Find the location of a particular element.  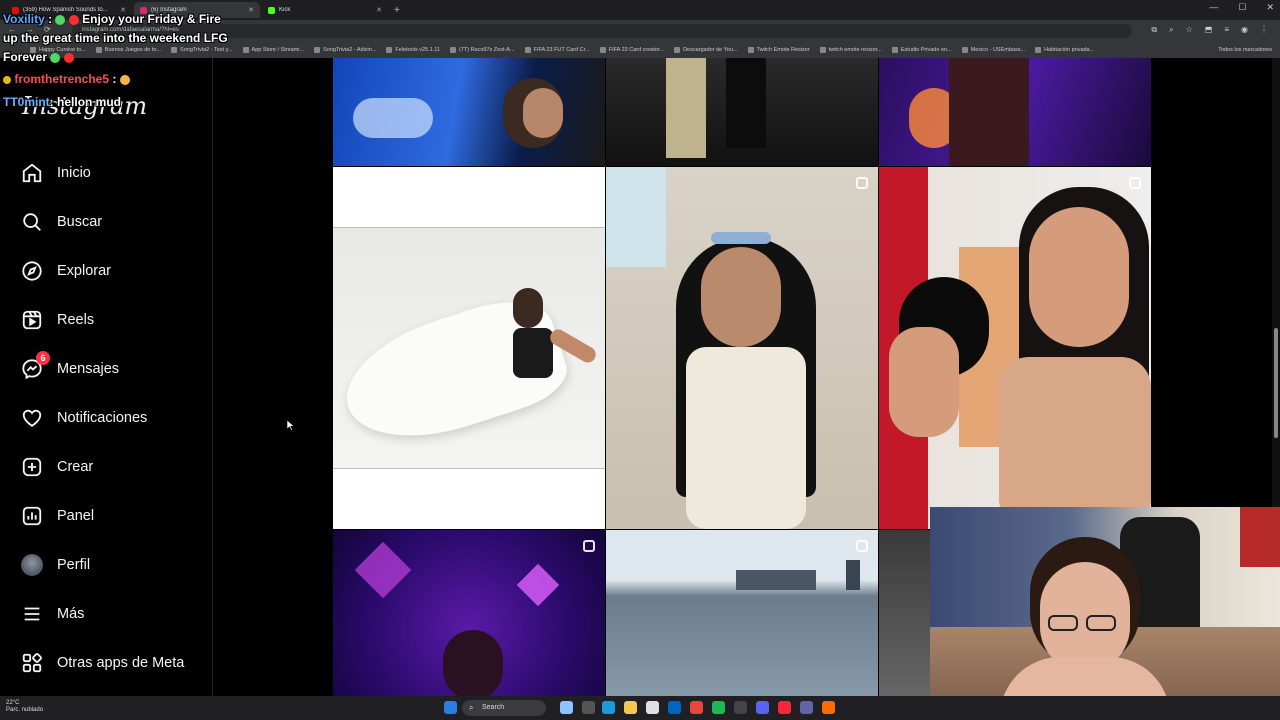

taskbar-search: ⌕ Search is located at coordinates (504, 708).